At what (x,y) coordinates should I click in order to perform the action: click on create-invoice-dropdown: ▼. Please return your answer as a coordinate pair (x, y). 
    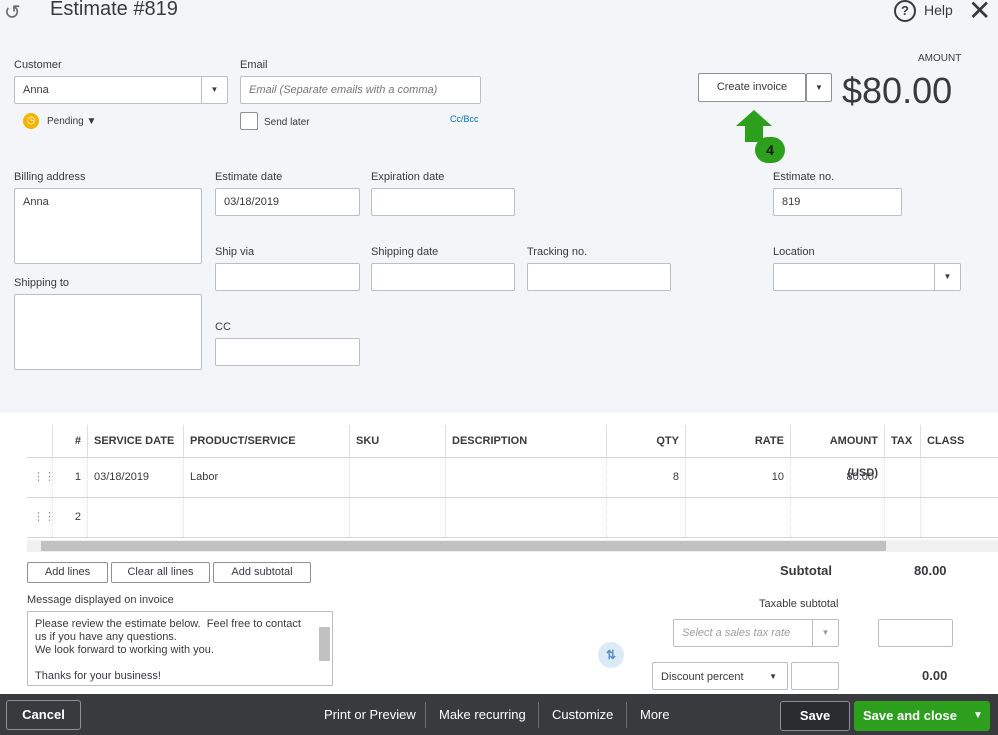
    Looking at the image, I should click on (819, 87).